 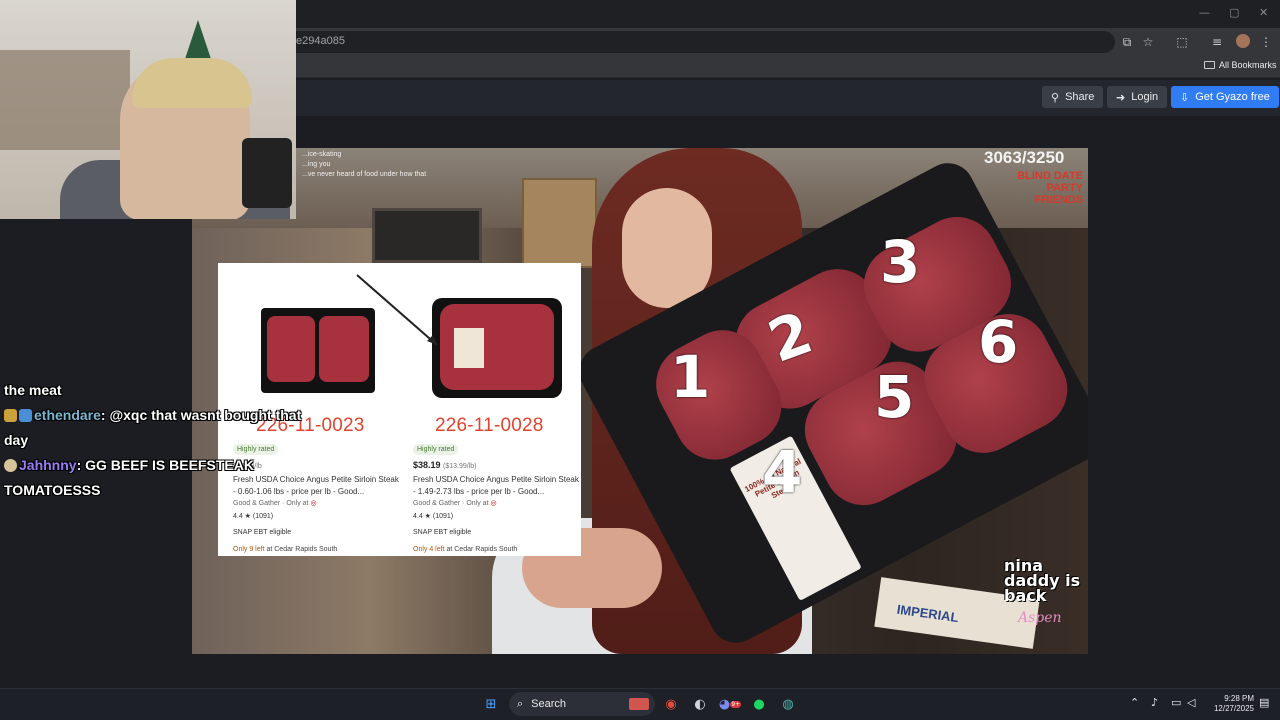 What do you see at coordinates (267, 173) in the screenshot?
I see `microphone` at bounding box center [267, 173].